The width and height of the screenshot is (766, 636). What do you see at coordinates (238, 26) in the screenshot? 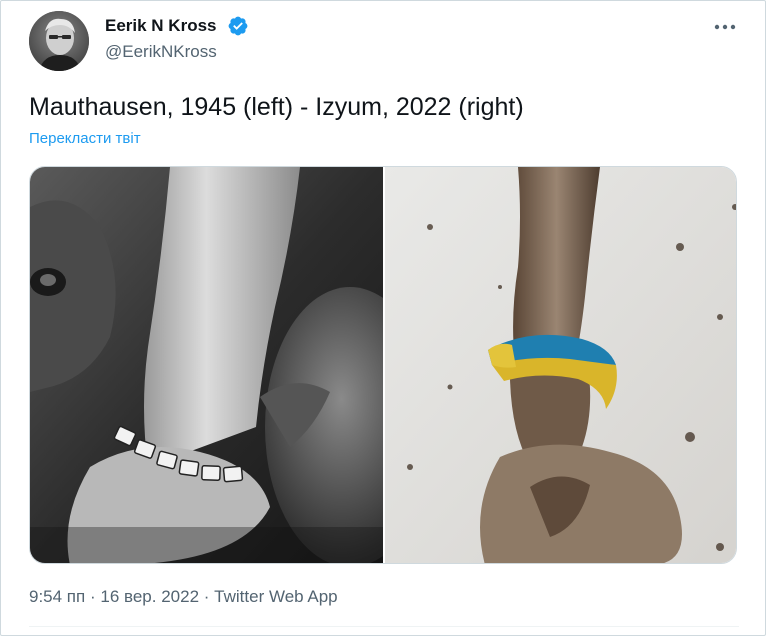
I see `verified-badge-icon` at bounding box center [238, 26].